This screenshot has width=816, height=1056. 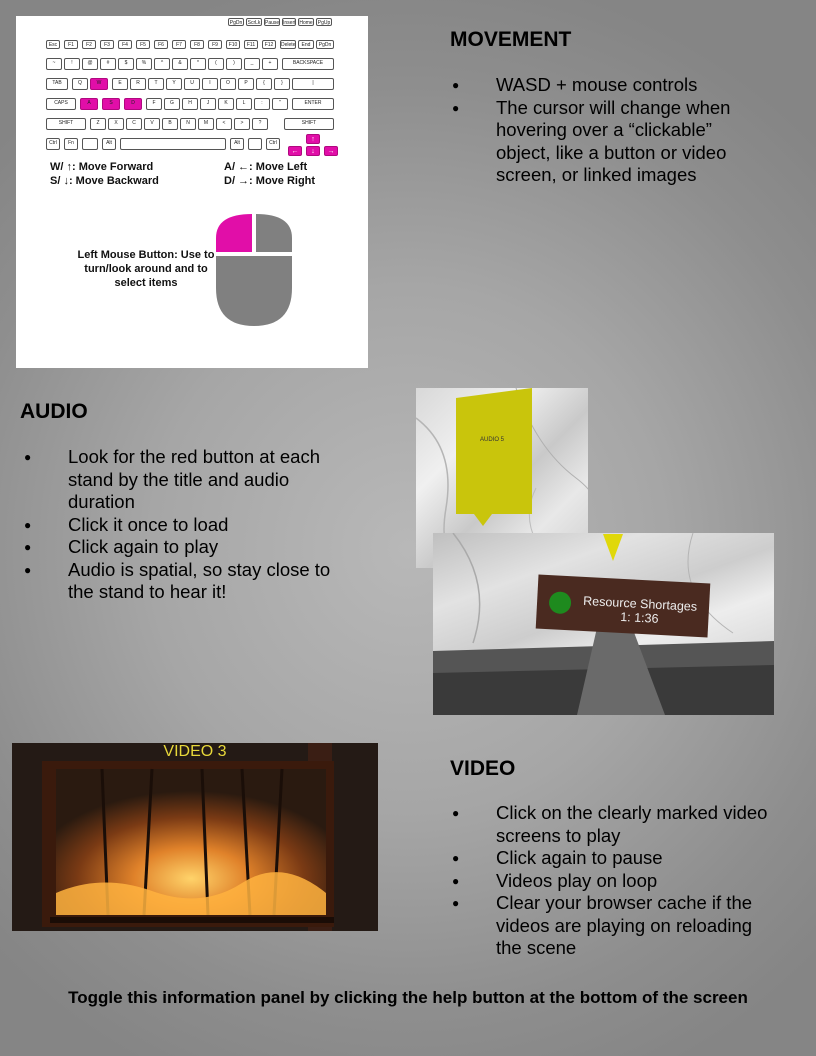 I want to click on list-item: Click it once to load, so click(x=182, y=525).